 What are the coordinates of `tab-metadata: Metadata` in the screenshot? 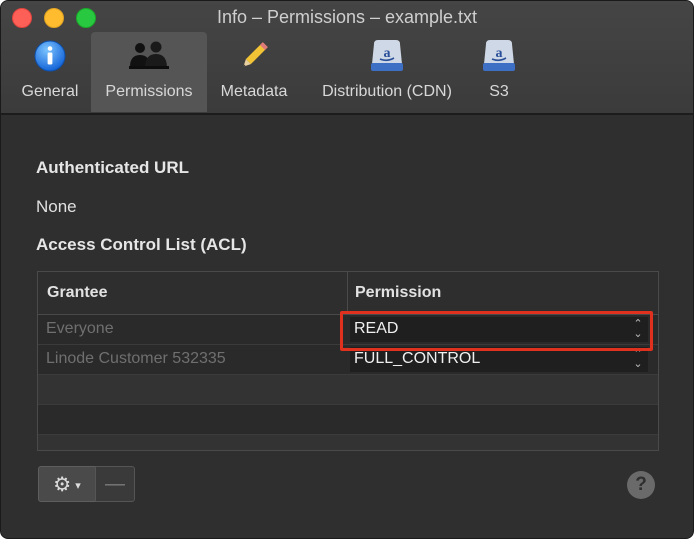 It's located at (254, 72).